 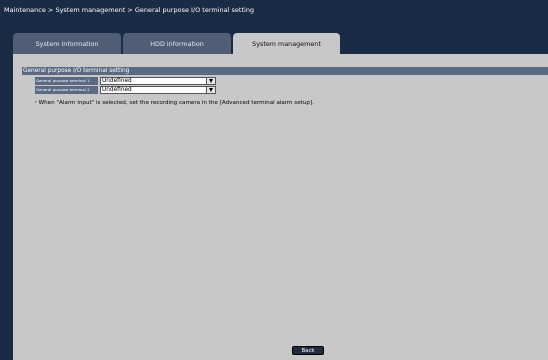 What do you see at coordinates (117, 81) in the screenshot?
I see `terminal-1-value: Undefined` at bounding box center [117, 81].